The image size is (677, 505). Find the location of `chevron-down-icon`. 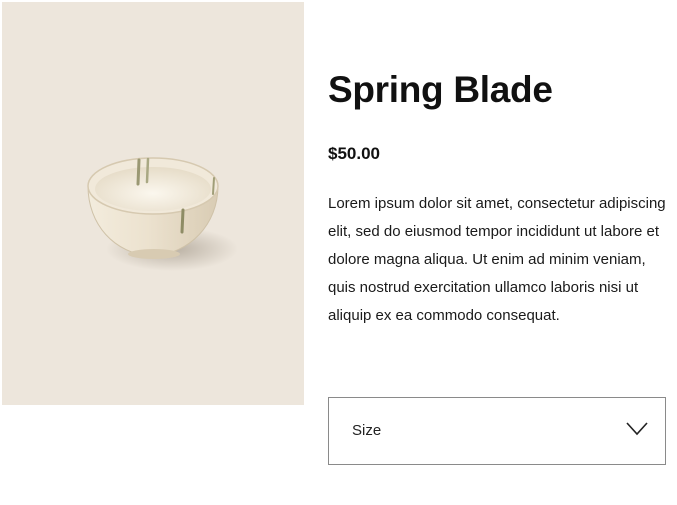

chevron-down-icon is located at coordinates (637, 431).